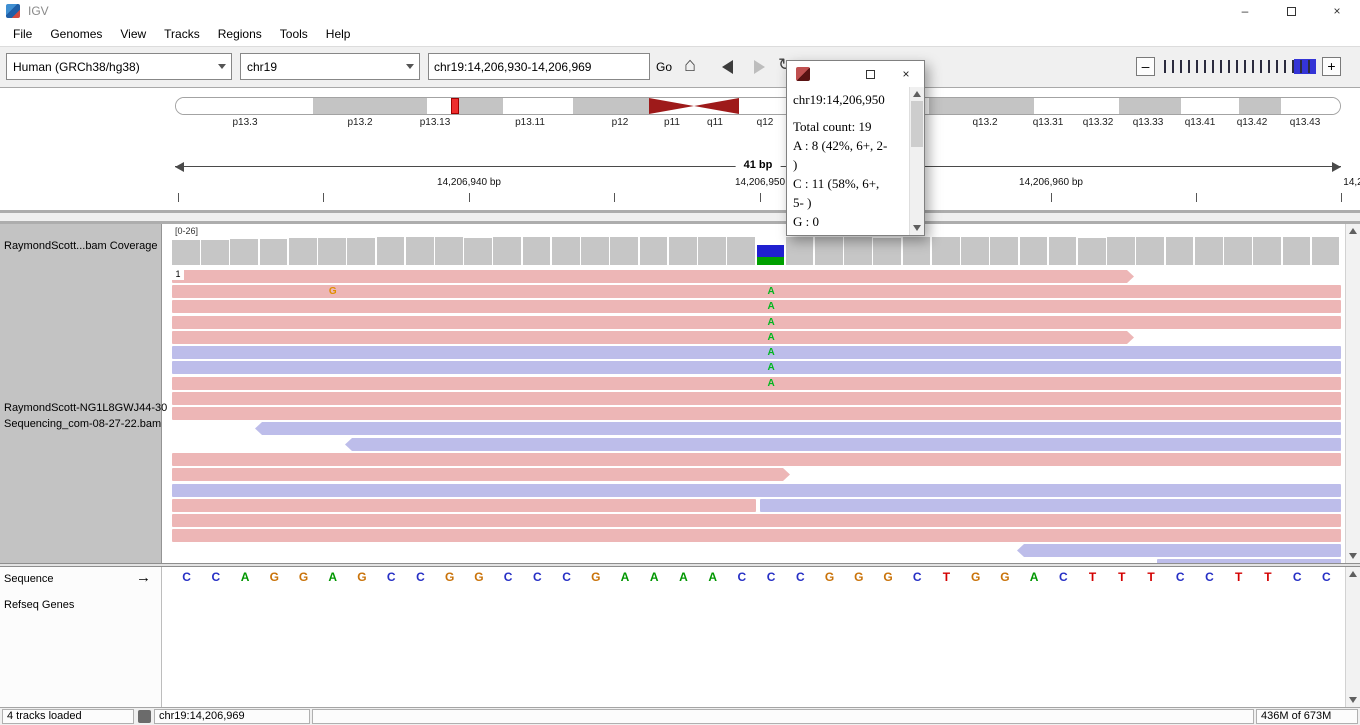 This screenshot has width=1360, height=725. Describe the element at coordinates (38, 11) in the screenshot. I see `window-title: IGV` at that location.